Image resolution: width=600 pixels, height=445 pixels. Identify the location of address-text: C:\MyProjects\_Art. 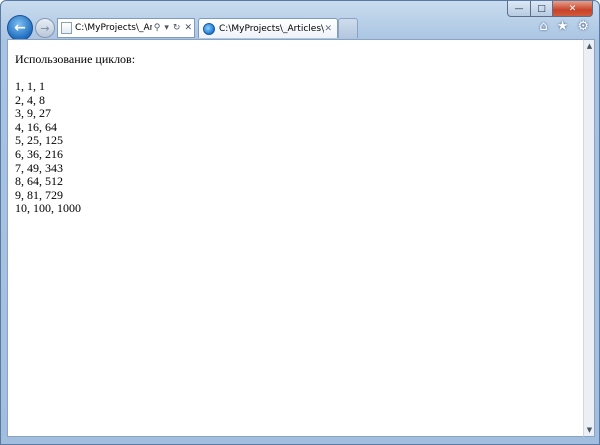
(113, 28).